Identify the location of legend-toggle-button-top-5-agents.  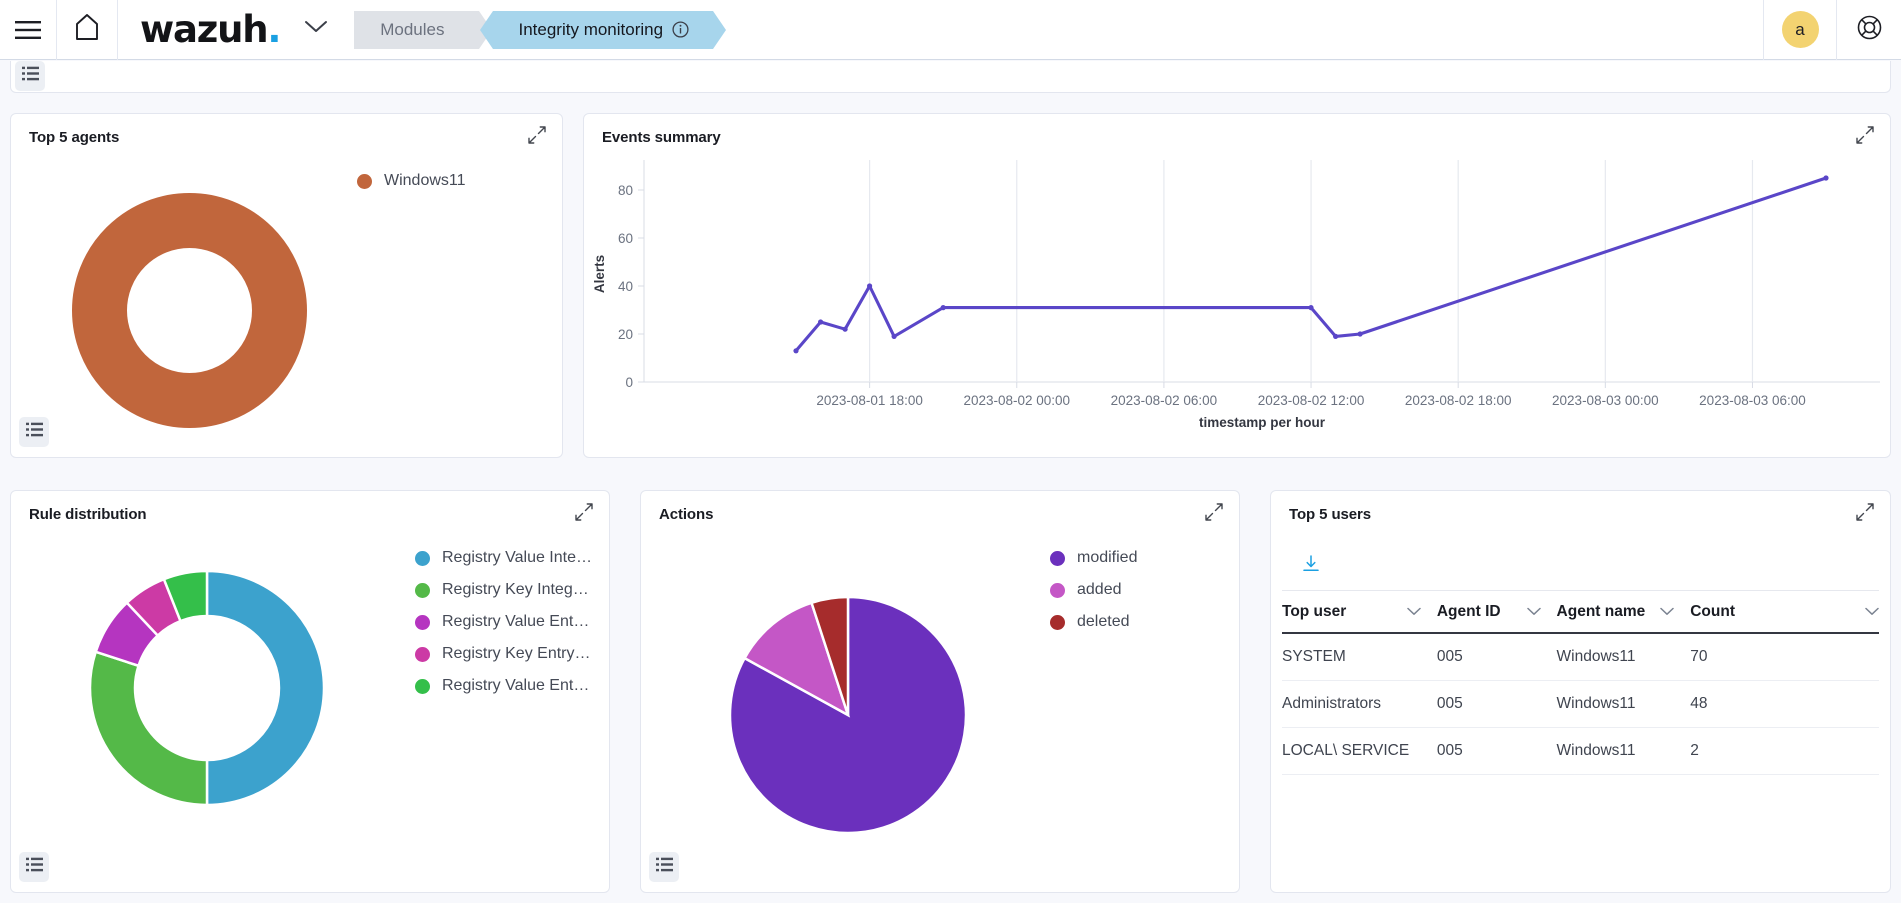
(34, 432).